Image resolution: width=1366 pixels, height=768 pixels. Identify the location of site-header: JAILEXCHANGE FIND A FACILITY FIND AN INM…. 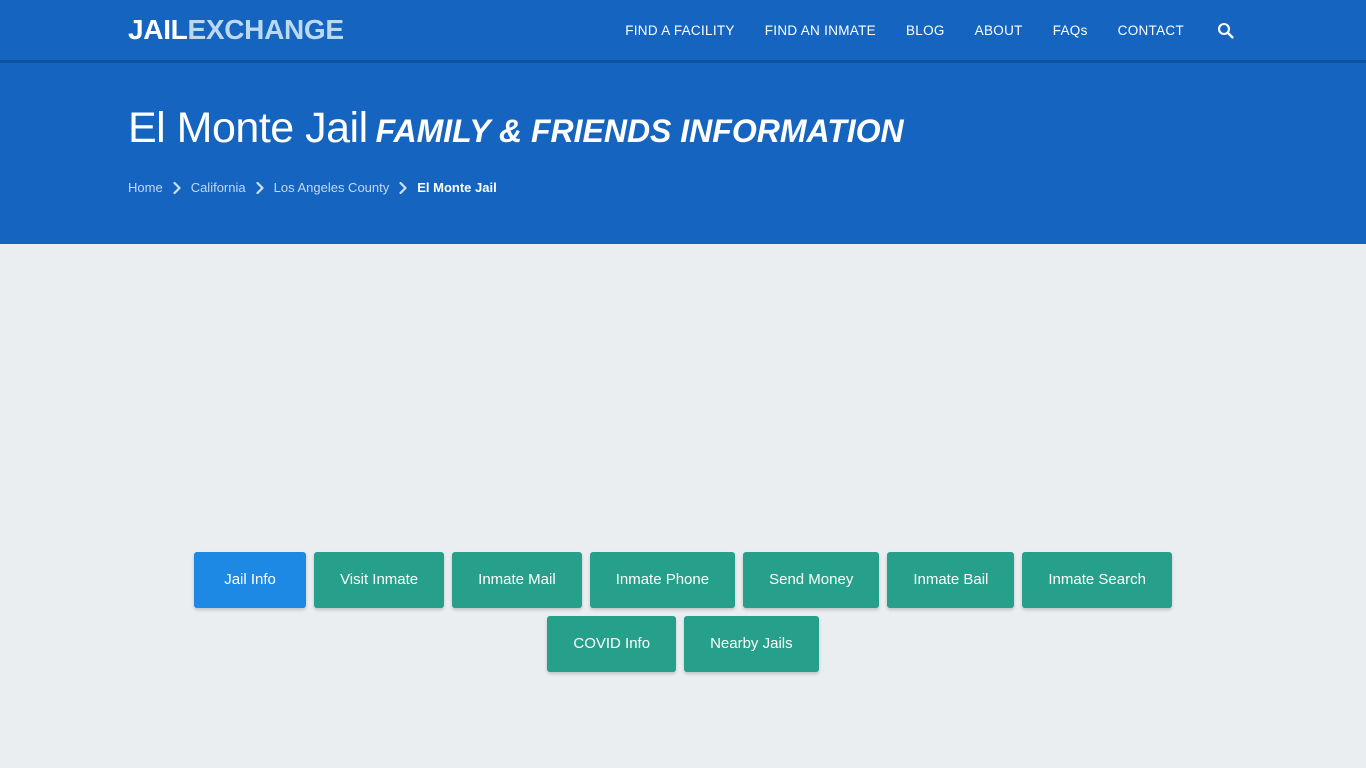
(683, 31).